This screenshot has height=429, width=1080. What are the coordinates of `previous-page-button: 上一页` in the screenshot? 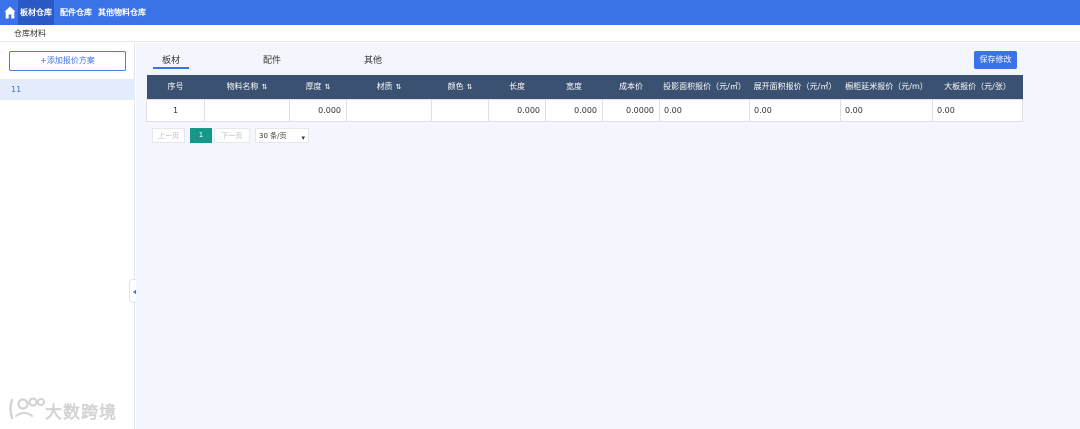 It's located at (168, 135).